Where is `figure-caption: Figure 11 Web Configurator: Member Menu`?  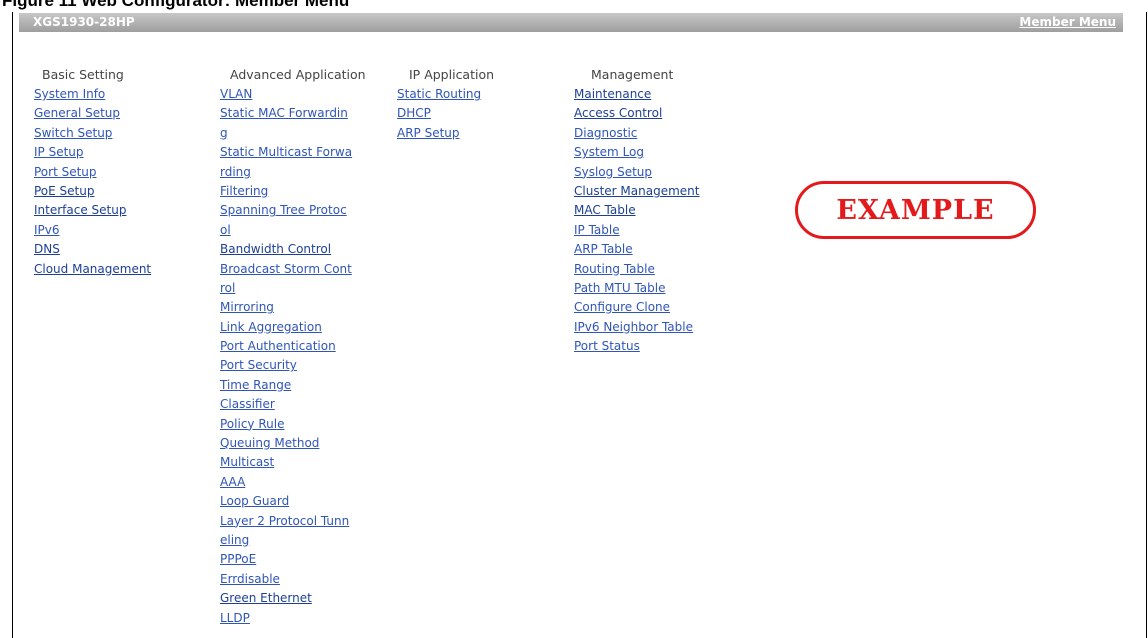 figure-caption: Figure 11 Web Configurator: Member Menu is located at coordinates (176, 5).